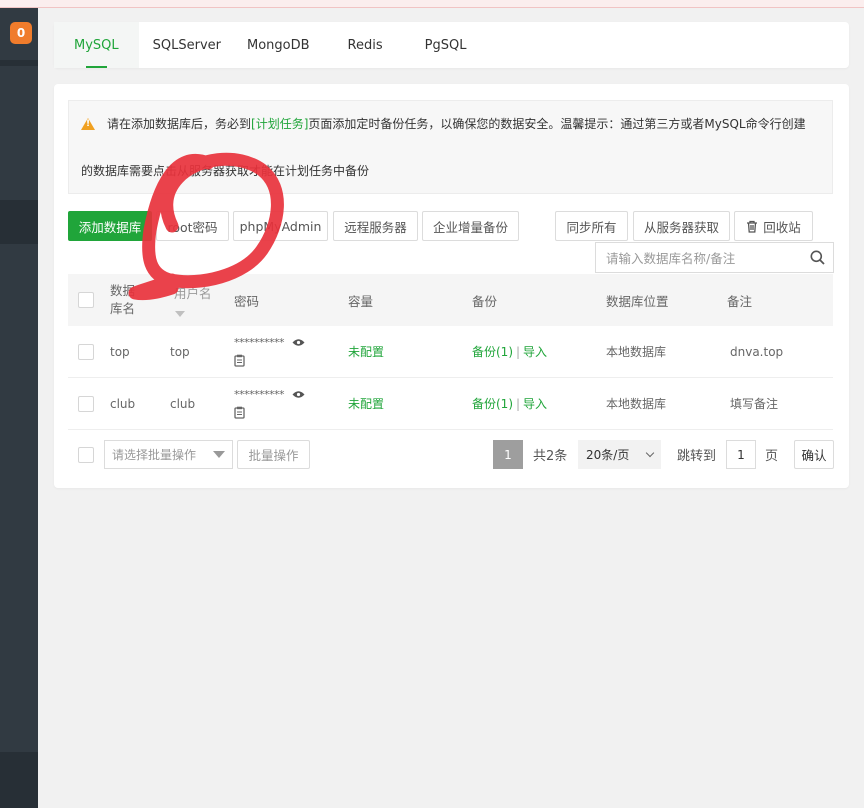  I want to click on recycle-bin-button: 回收站, so click(773, 226).